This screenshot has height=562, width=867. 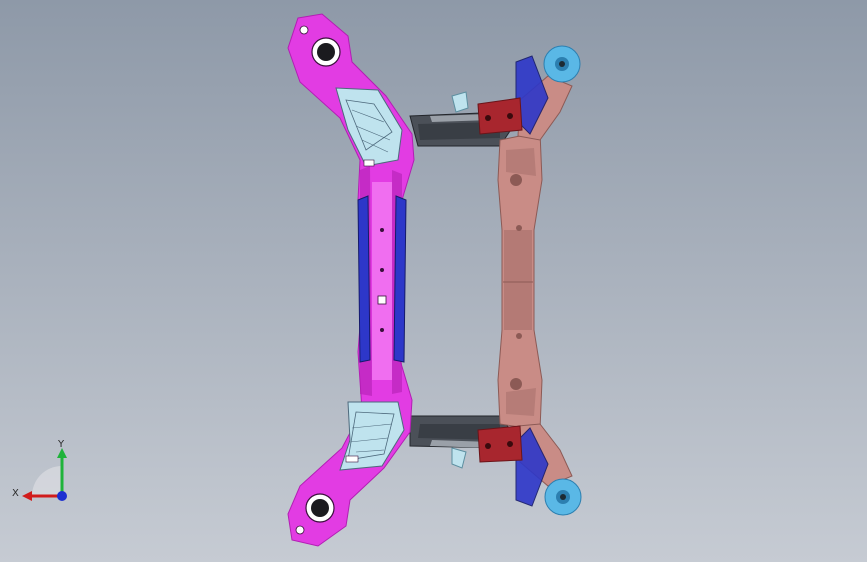 What do you see at coordinates (500, 444) in the screenshot?
I see `lower-mount-bracket` at bounding box center [500, 444].